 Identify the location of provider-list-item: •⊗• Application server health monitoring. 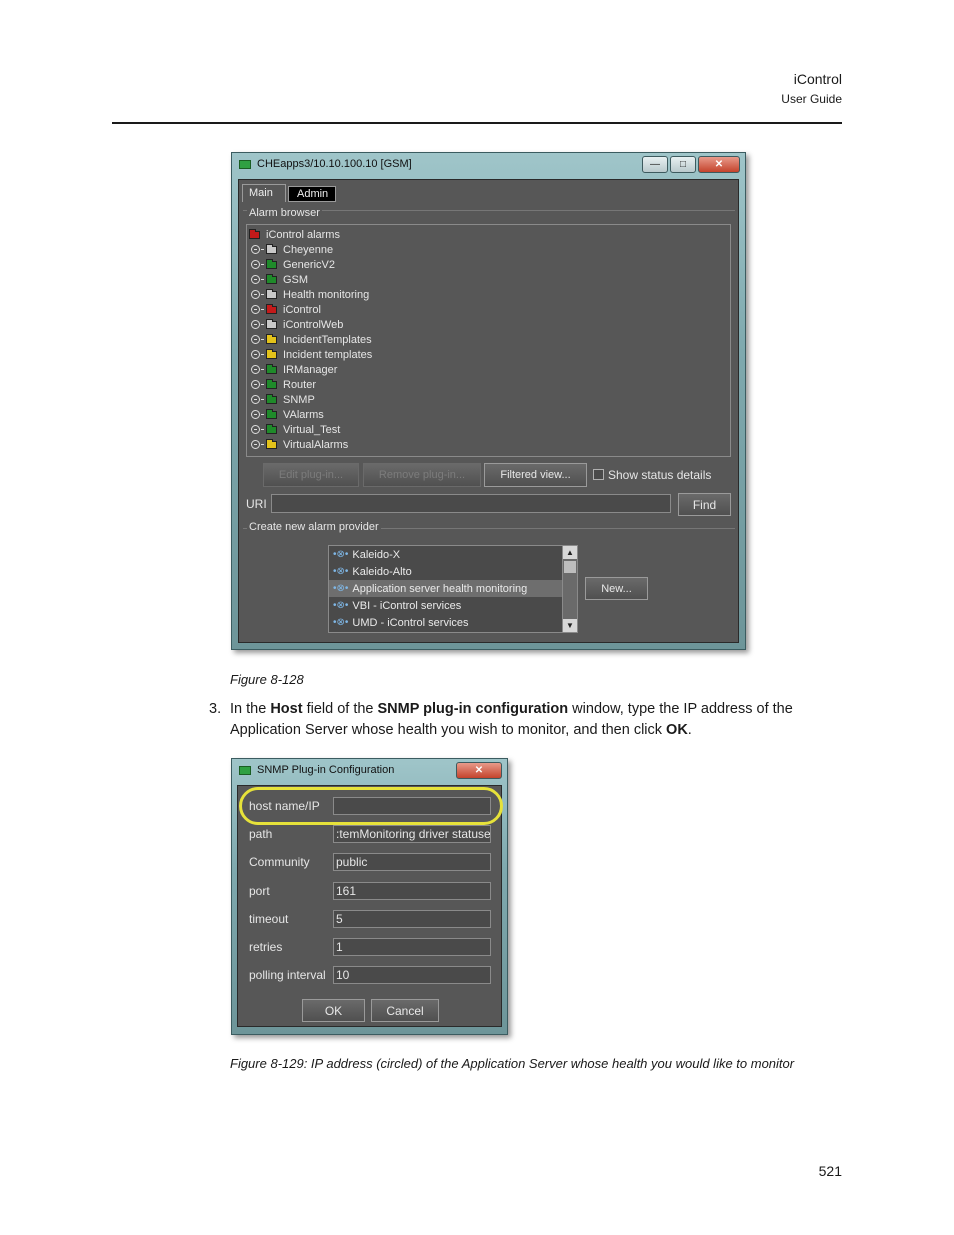
(446, 588).